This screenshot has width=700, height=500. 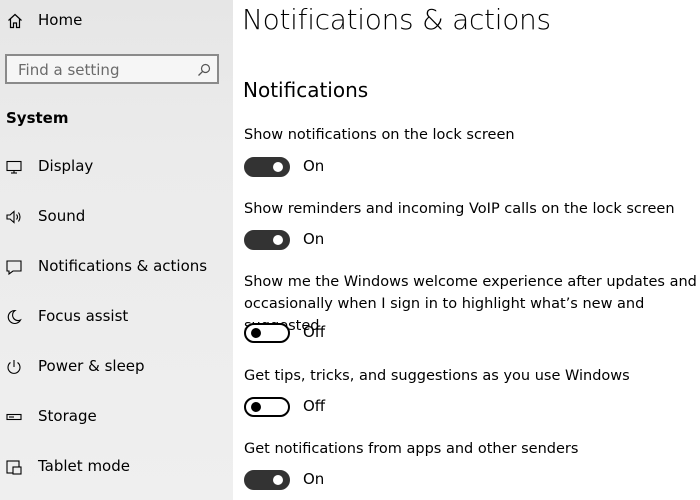 I want to click on toggle-lock-screen-notifications, so click(x=267, y=167).